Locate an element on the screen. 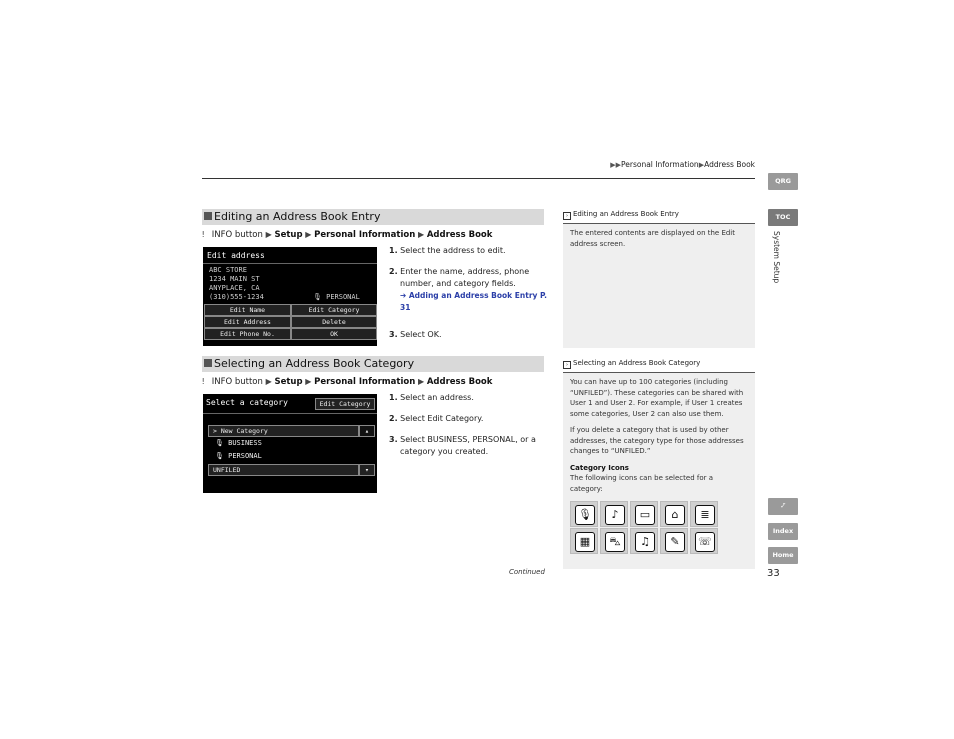 Image resolution: width=954 pixels, height=739 pixels. category-label: PERSONAL is located at coordinates (245, 456).